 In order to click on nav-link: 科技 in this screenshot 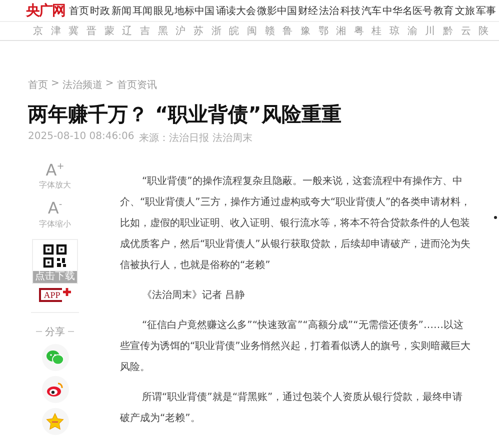, I will do `click(350, 11)`.